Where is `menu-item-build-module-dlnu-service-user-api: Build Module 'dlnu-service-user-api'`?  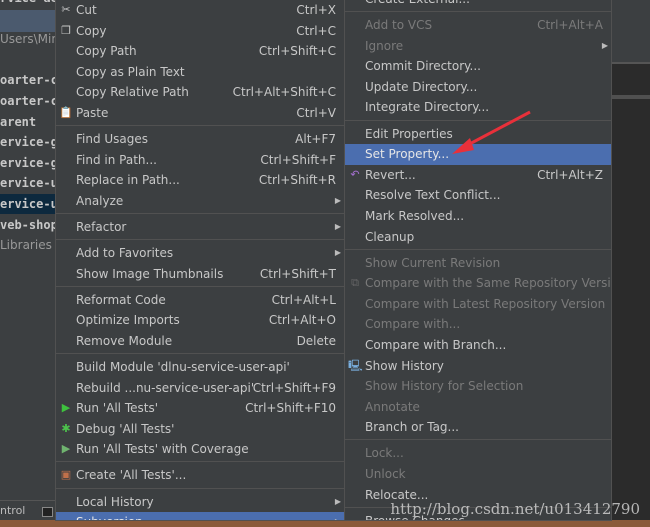 menu-item-build-module-dlnu-service-user-api: Build Module 'dlnu-service-user-api' is located at coordinates (200, 367).